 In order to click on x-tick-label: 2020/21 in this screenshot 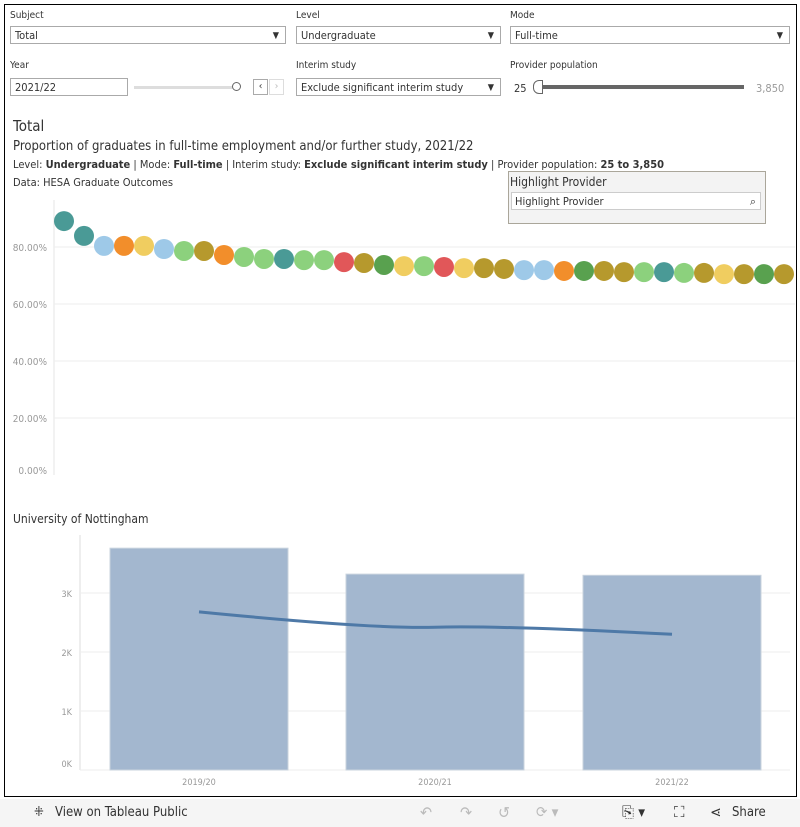, I will do `click(435, 783)`.